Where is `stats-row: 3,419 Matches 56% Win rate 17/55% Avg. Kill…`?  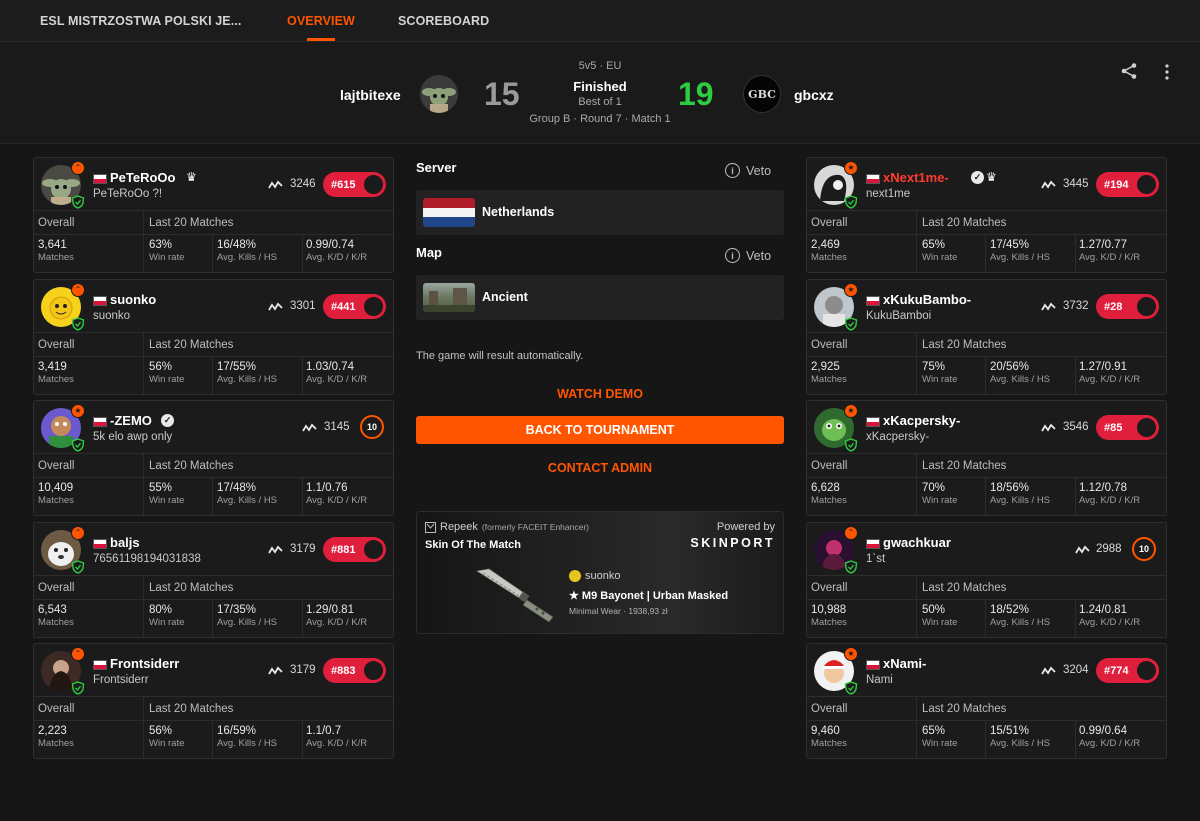 stats-row: 3,419 Matches 56% Win rate 17/55% Avg. Kill… is located at coordinates (213, 375).